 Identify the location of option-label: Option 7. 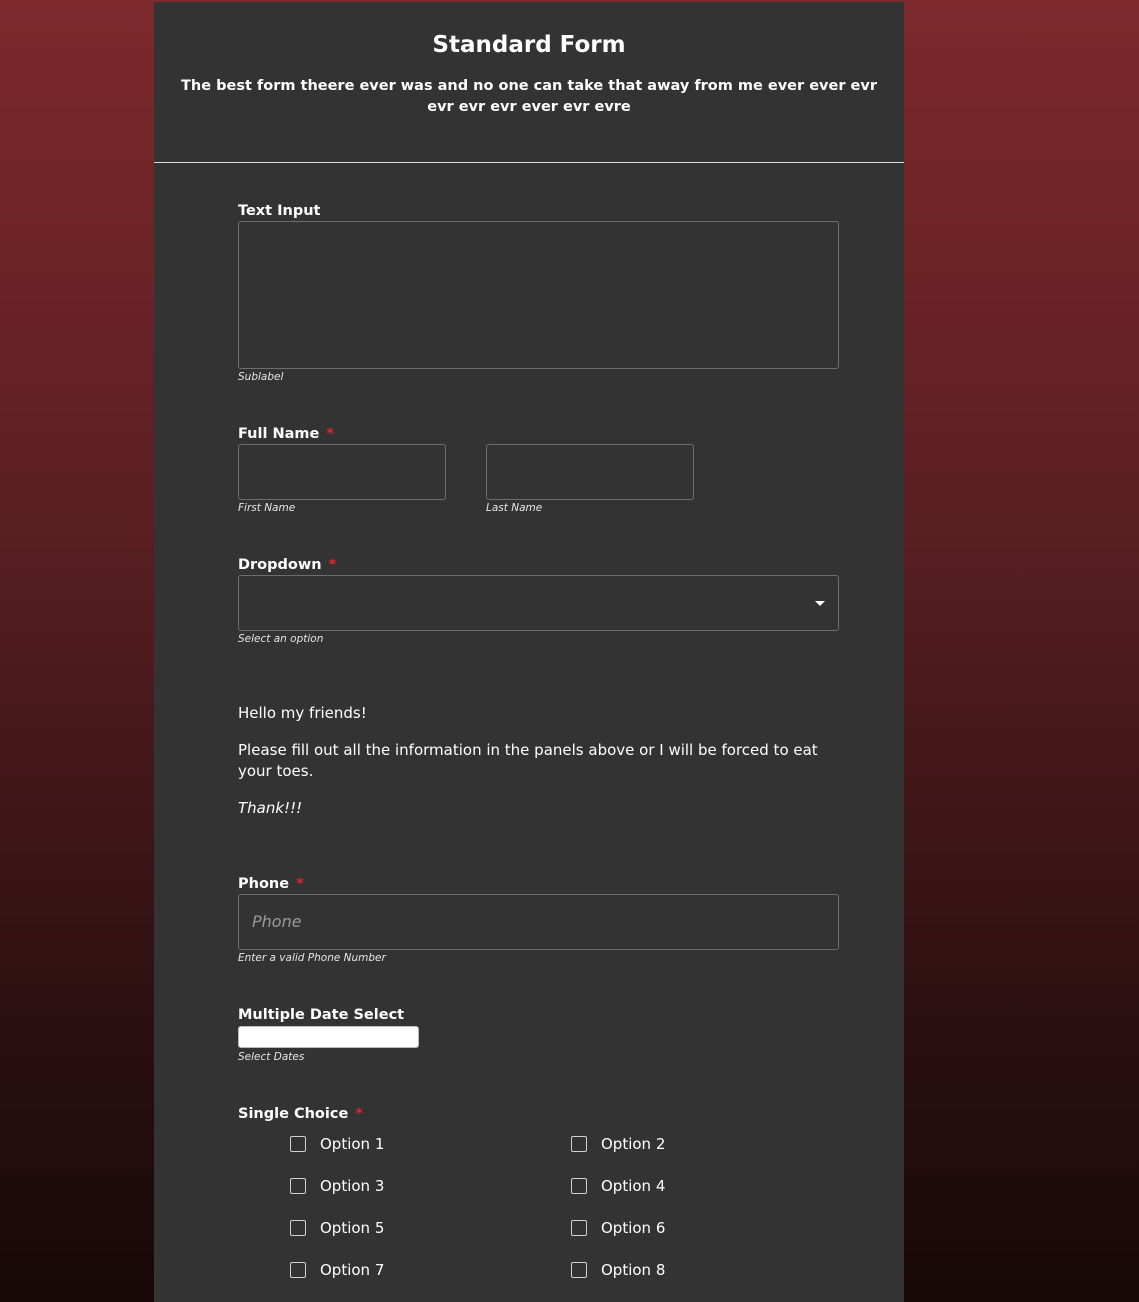
(352, 1270).